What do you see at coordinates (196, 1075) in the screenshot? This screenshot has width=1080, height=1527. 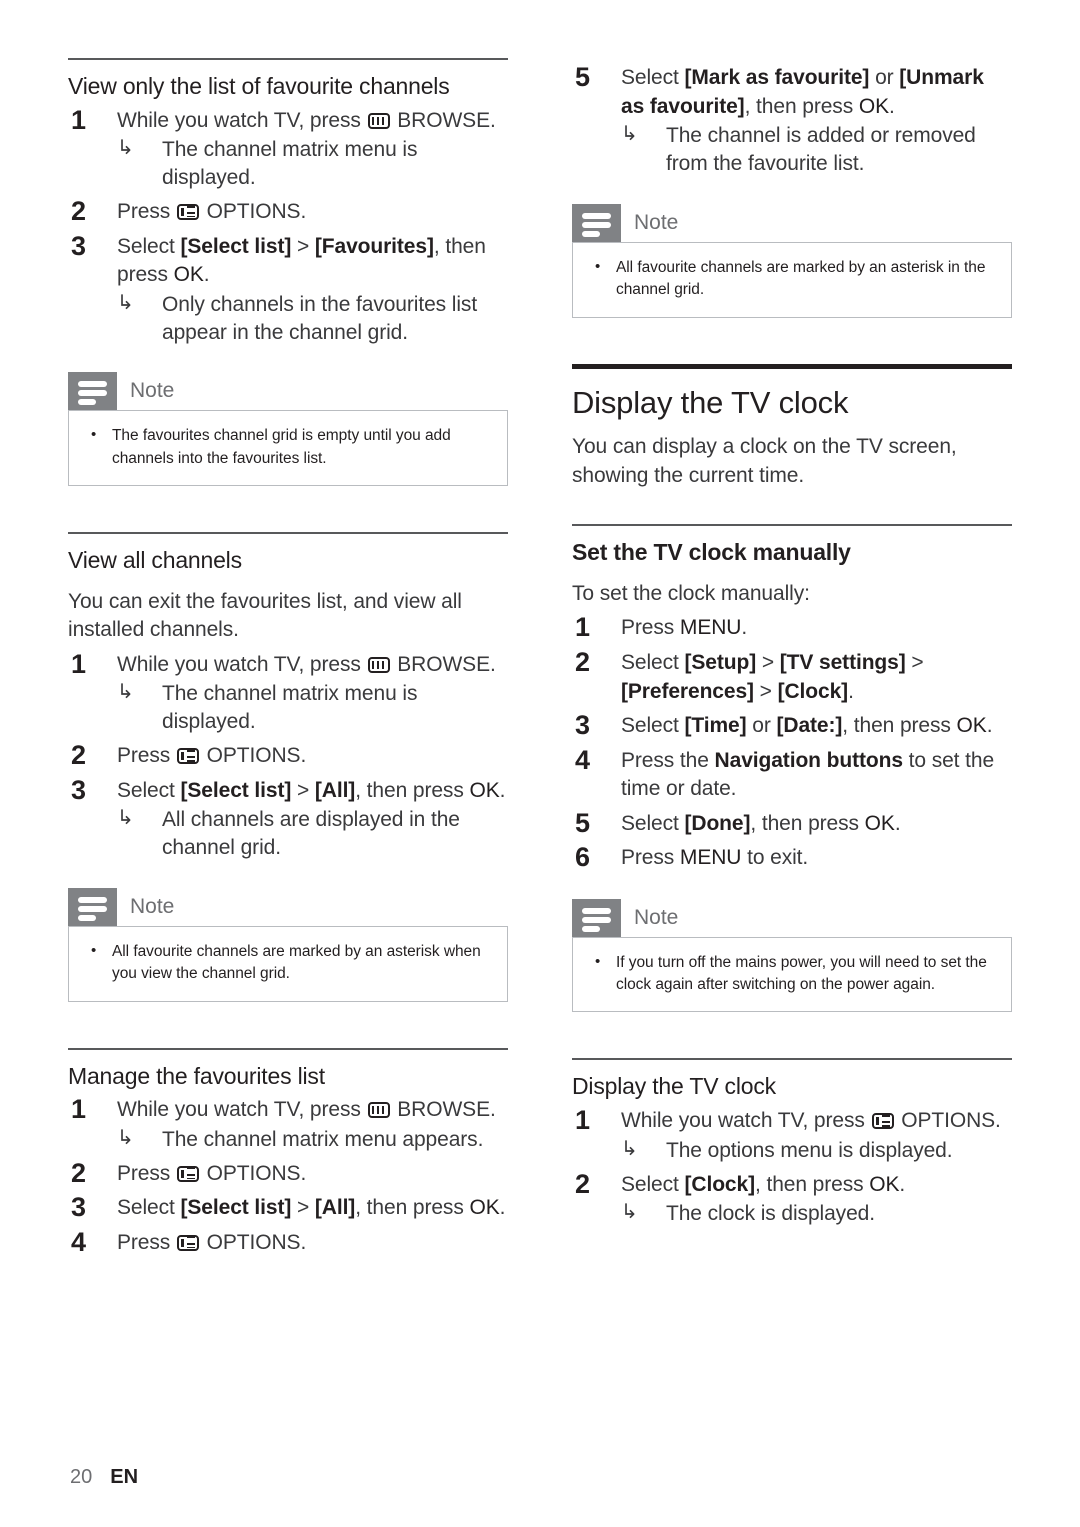 I see `section-heading-manage-favourites: Manage the favourites list` at bounding box center [196, 1075].